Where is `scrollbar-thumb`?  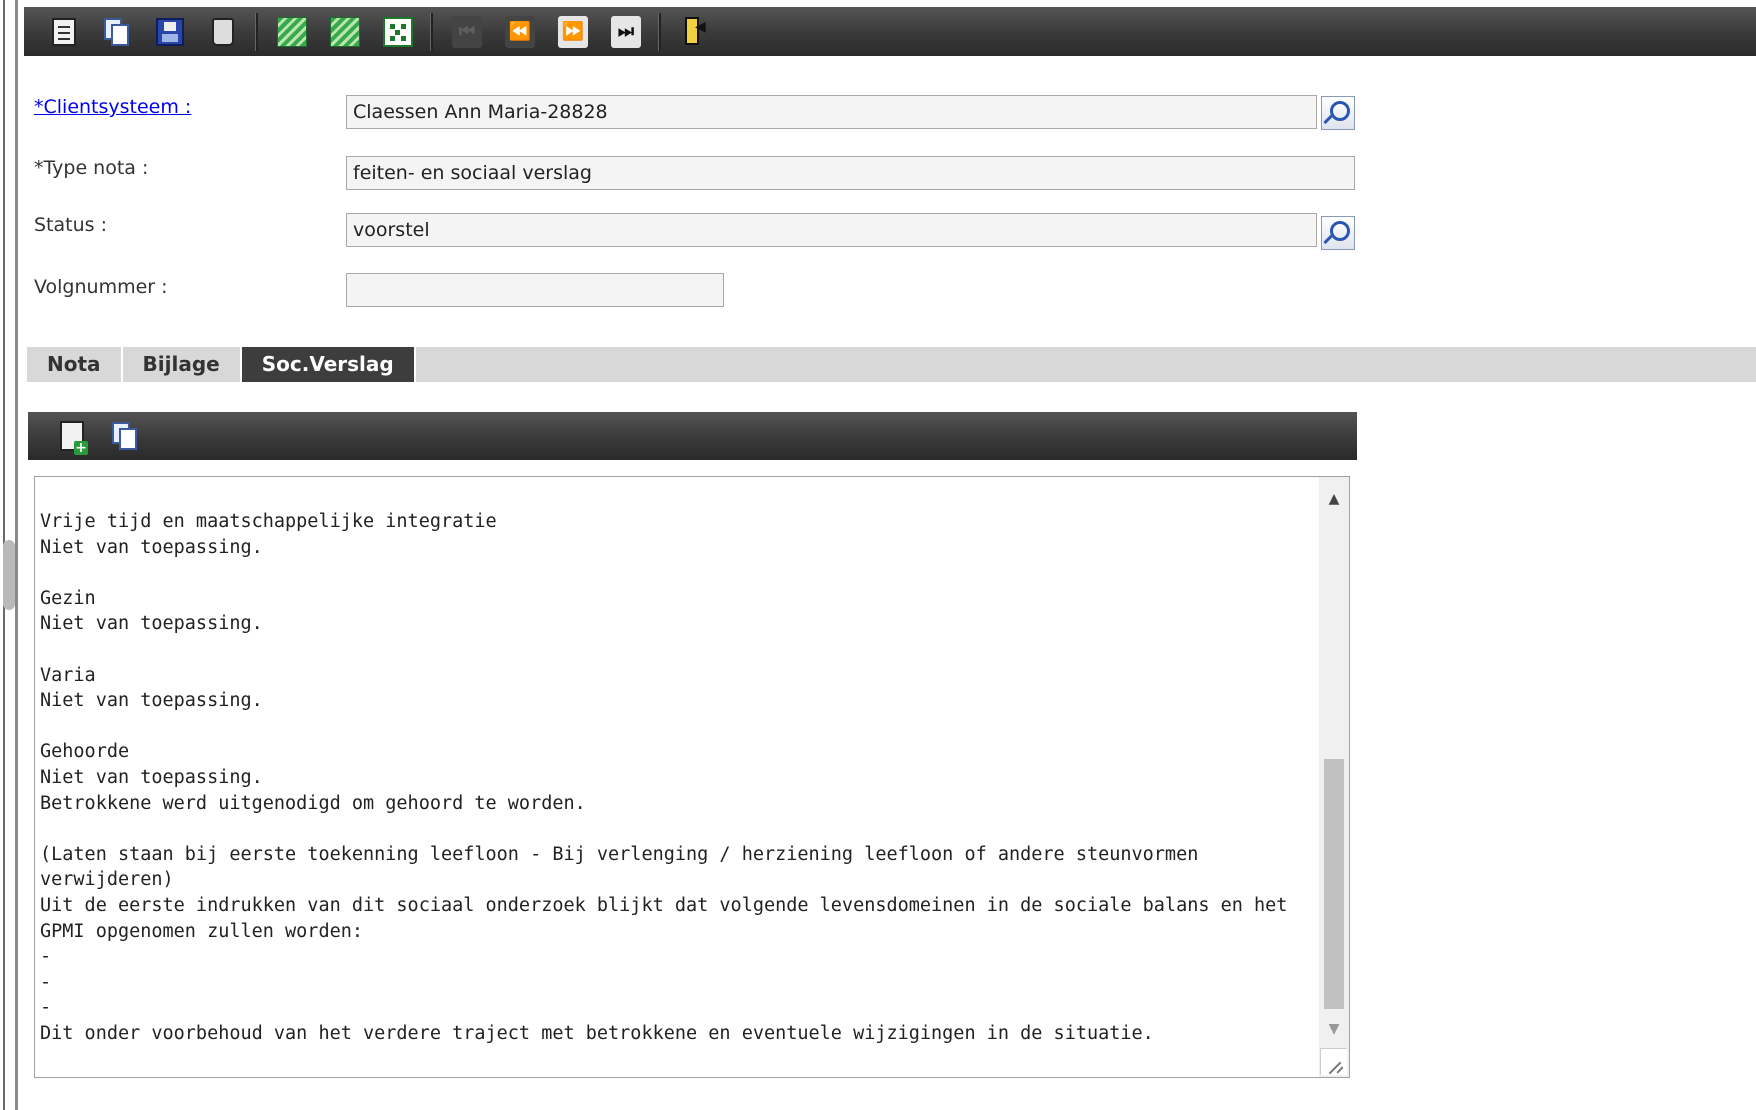 scrollbar-thumb is located at coordinates (1334, 884).